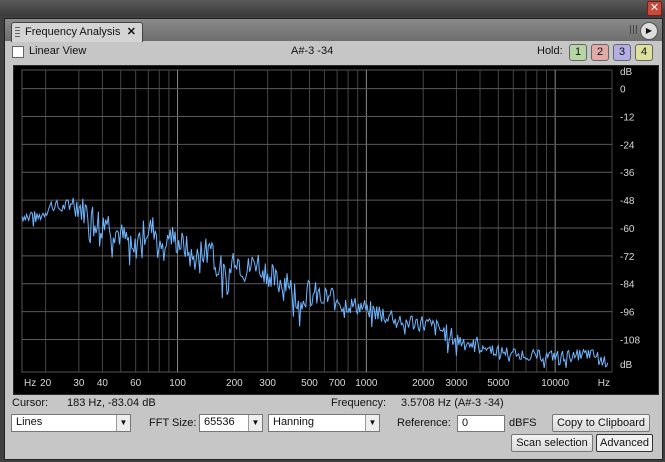  Describe the element at coordinates (601, 423) in the screenshot. I see `copy-to-clipboard-button: Copy to Clipboard` at that location.